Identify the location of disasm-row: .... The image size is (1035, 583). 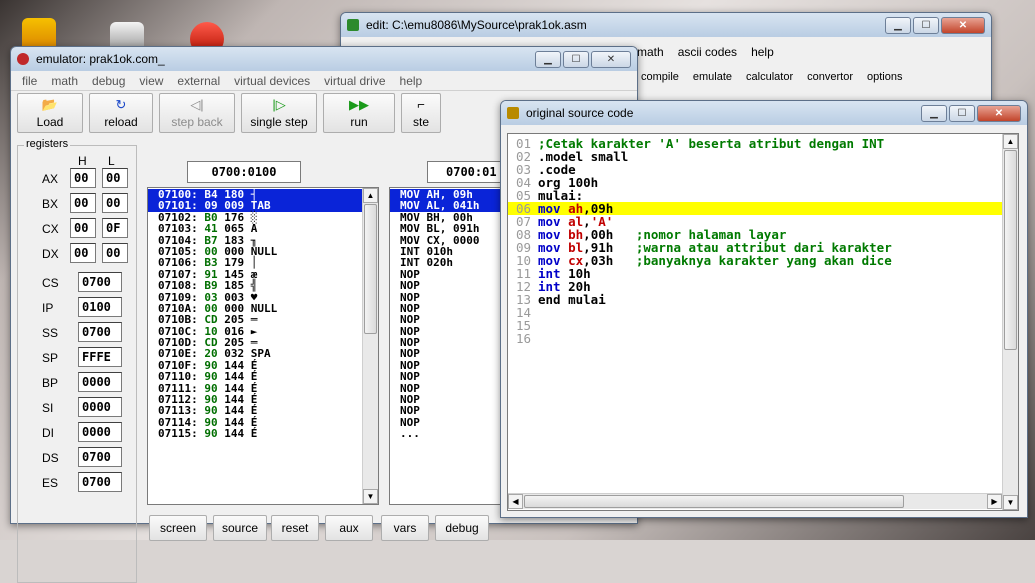
(448, 434).